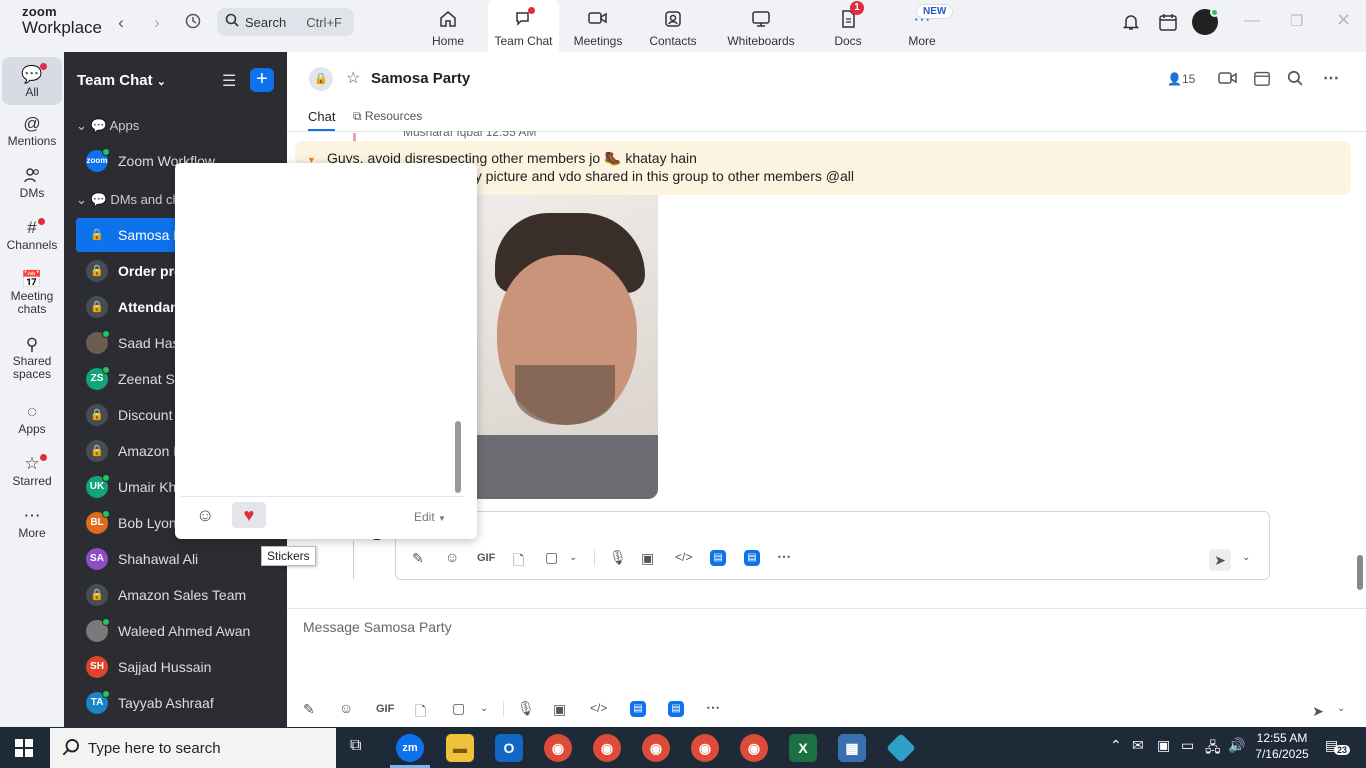 Image resolution: width=1366 pixels, height=768 pixels. I want to click on clock: 12:55 AM 7/16/2025, so click(1282, 746).